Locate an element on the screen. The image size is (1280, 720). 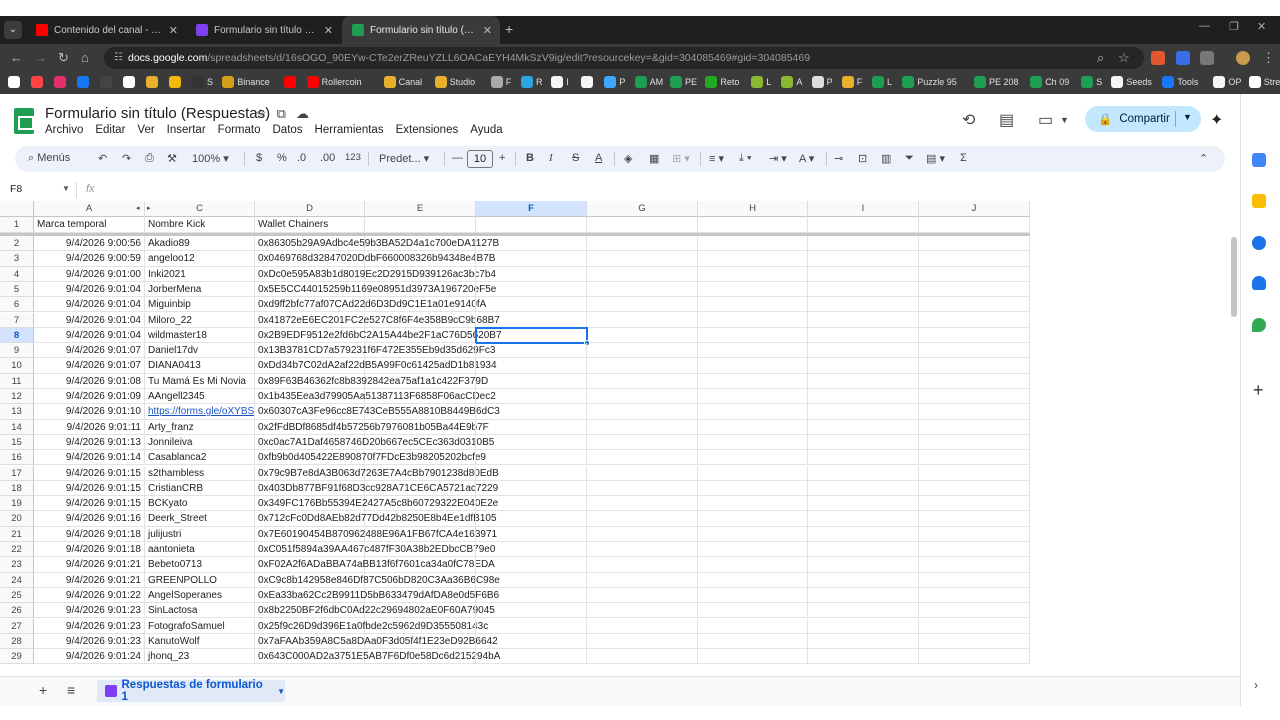
tab-youtube: Contenido del canal - YouTube ✕ is located at coordinates (106, 30).